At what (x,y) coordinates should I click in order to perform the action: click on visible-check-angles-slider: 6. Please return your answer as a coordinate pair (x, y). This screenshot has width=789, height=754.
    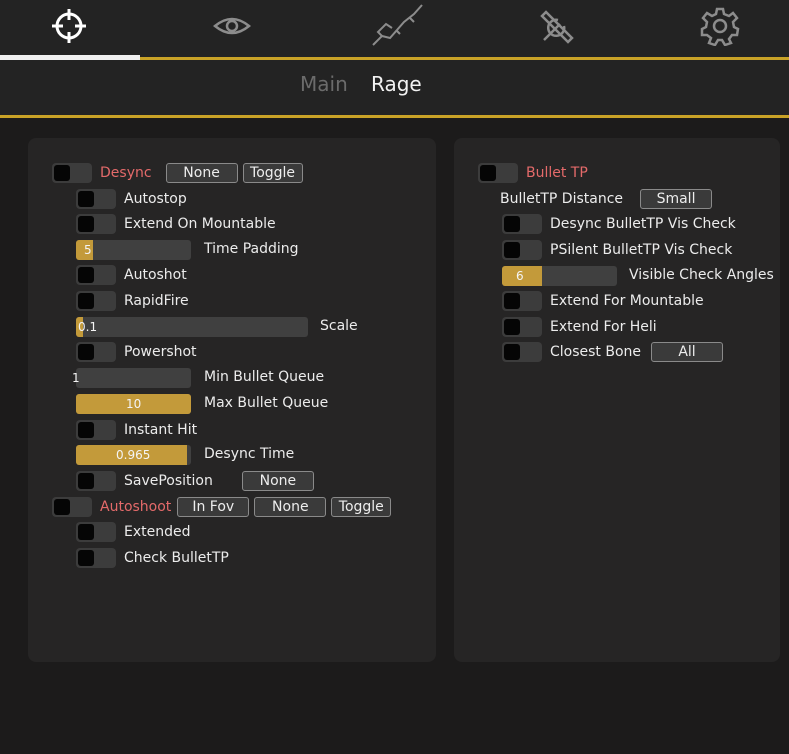
    Looking at the image, I should click on (559, 276).